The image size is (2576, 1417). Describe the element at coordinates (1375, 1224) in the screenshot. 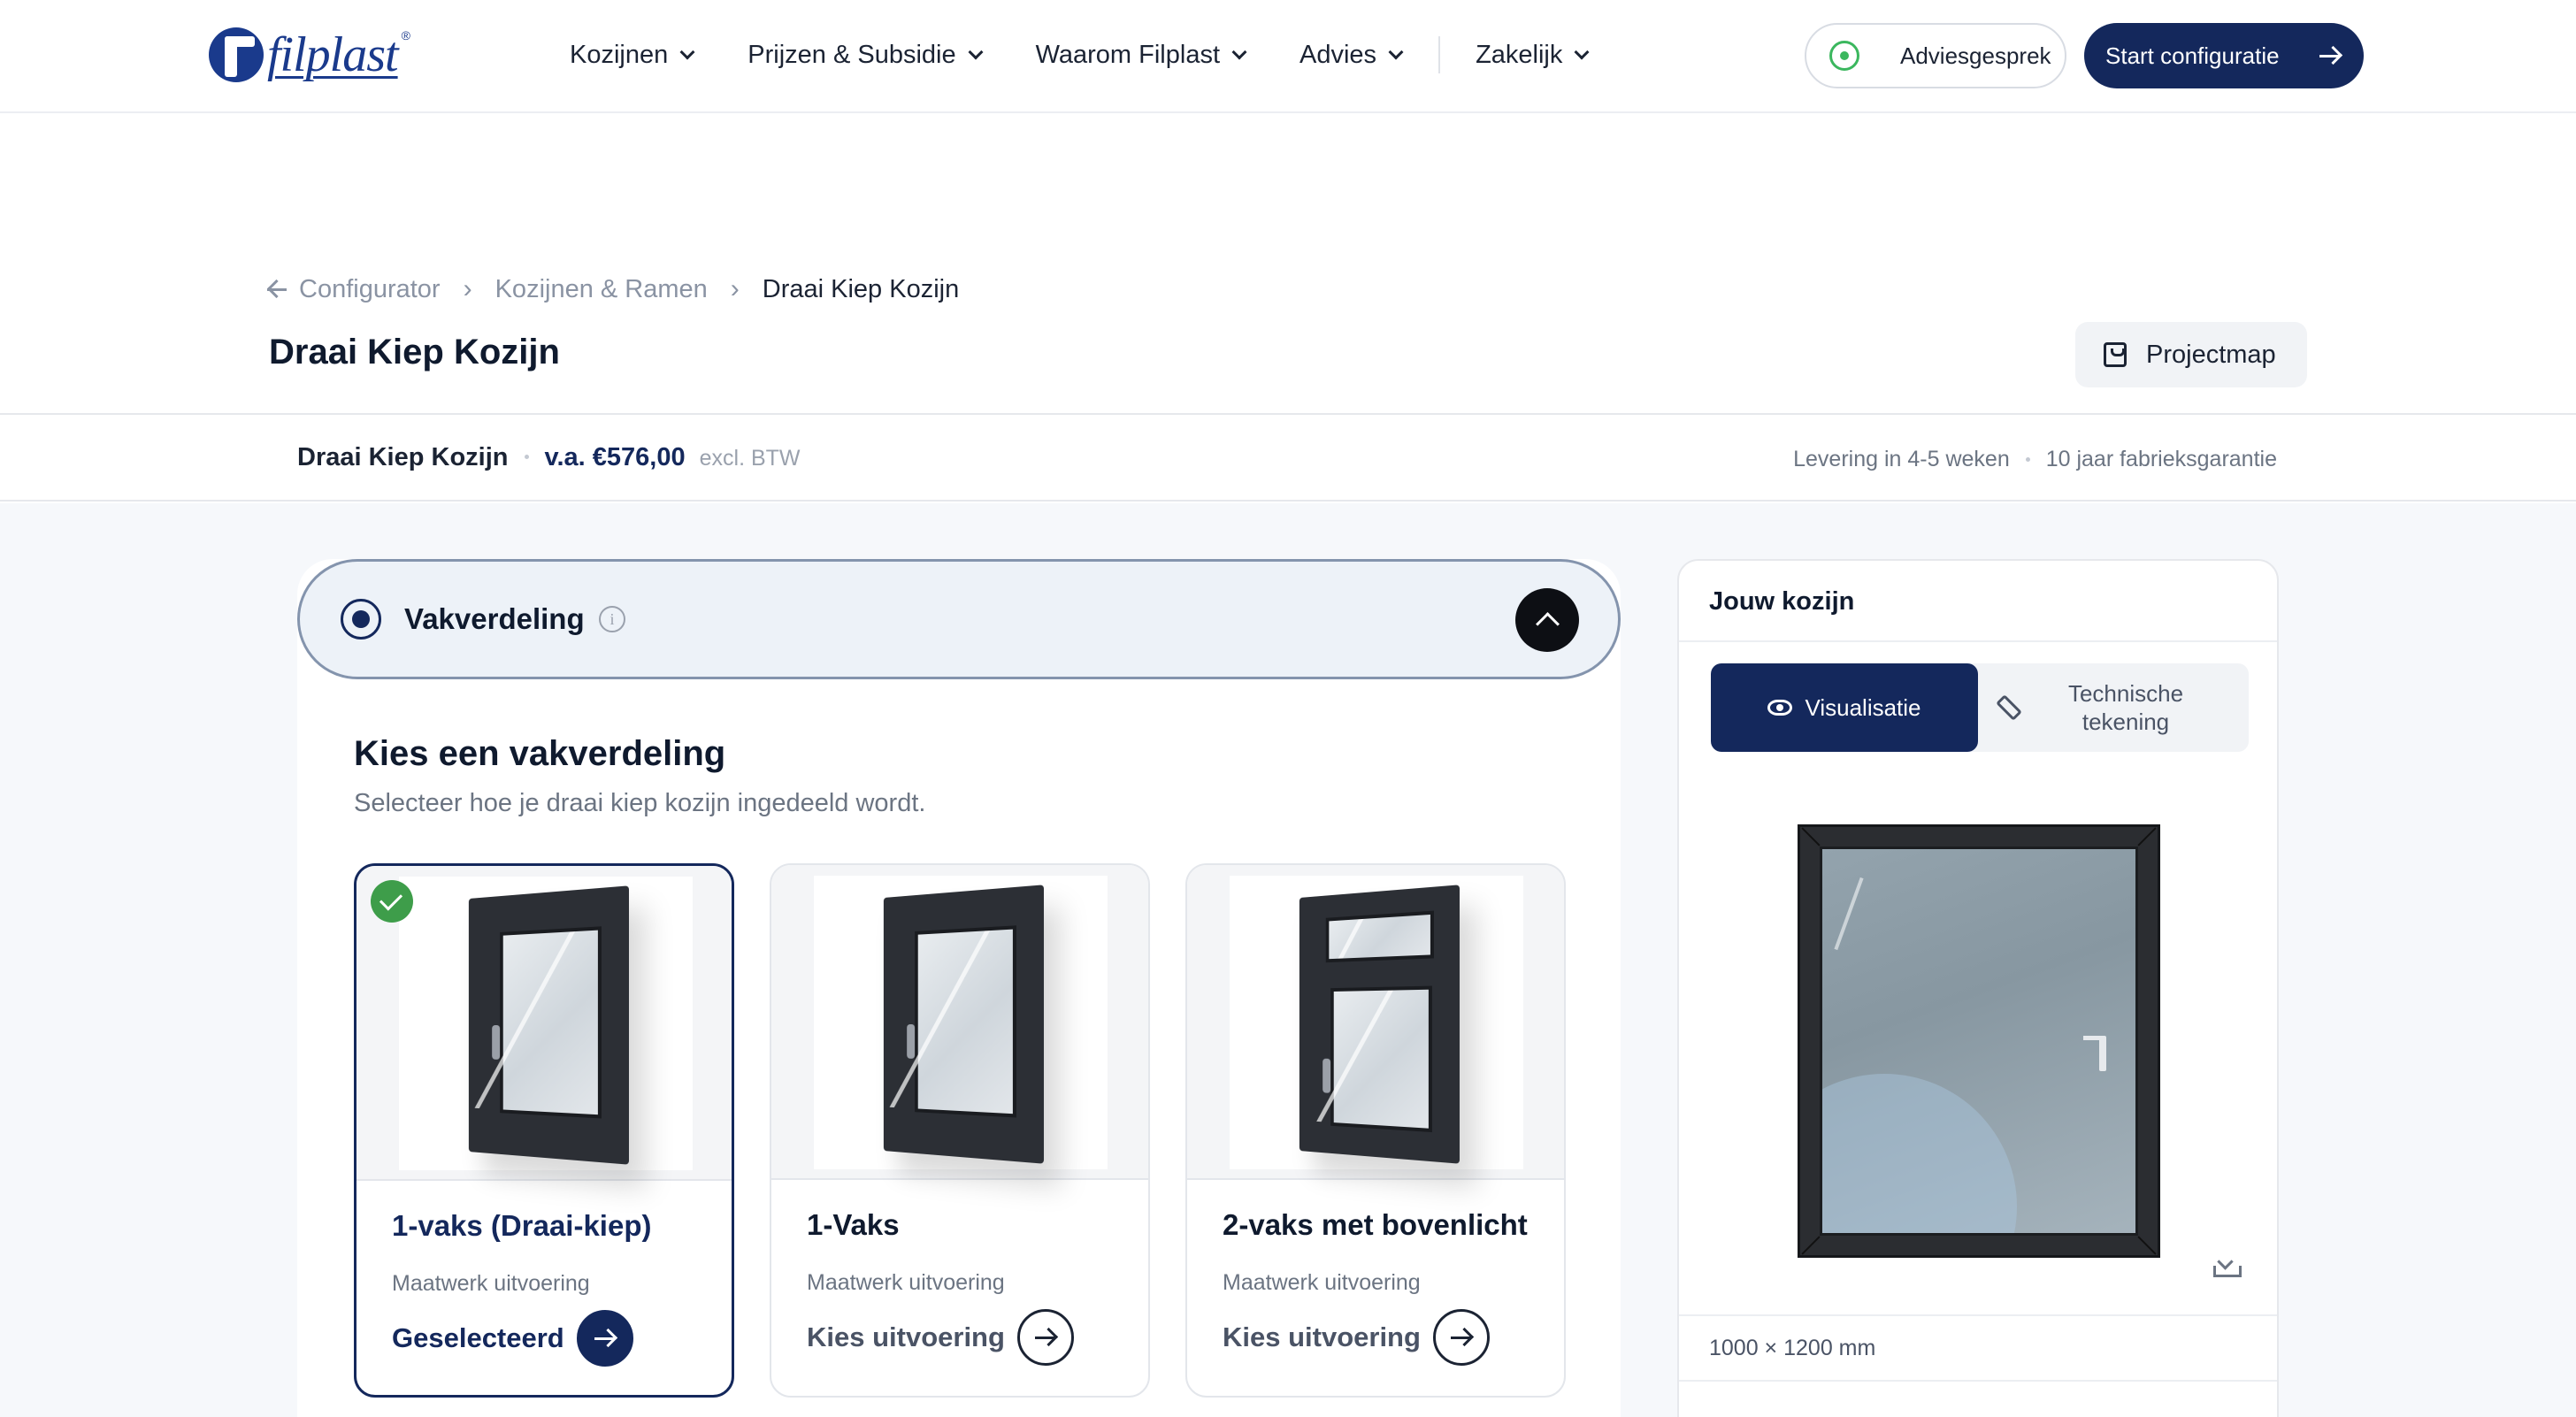

I see `option-name: 2-vaks met bovenlicht` at that location.